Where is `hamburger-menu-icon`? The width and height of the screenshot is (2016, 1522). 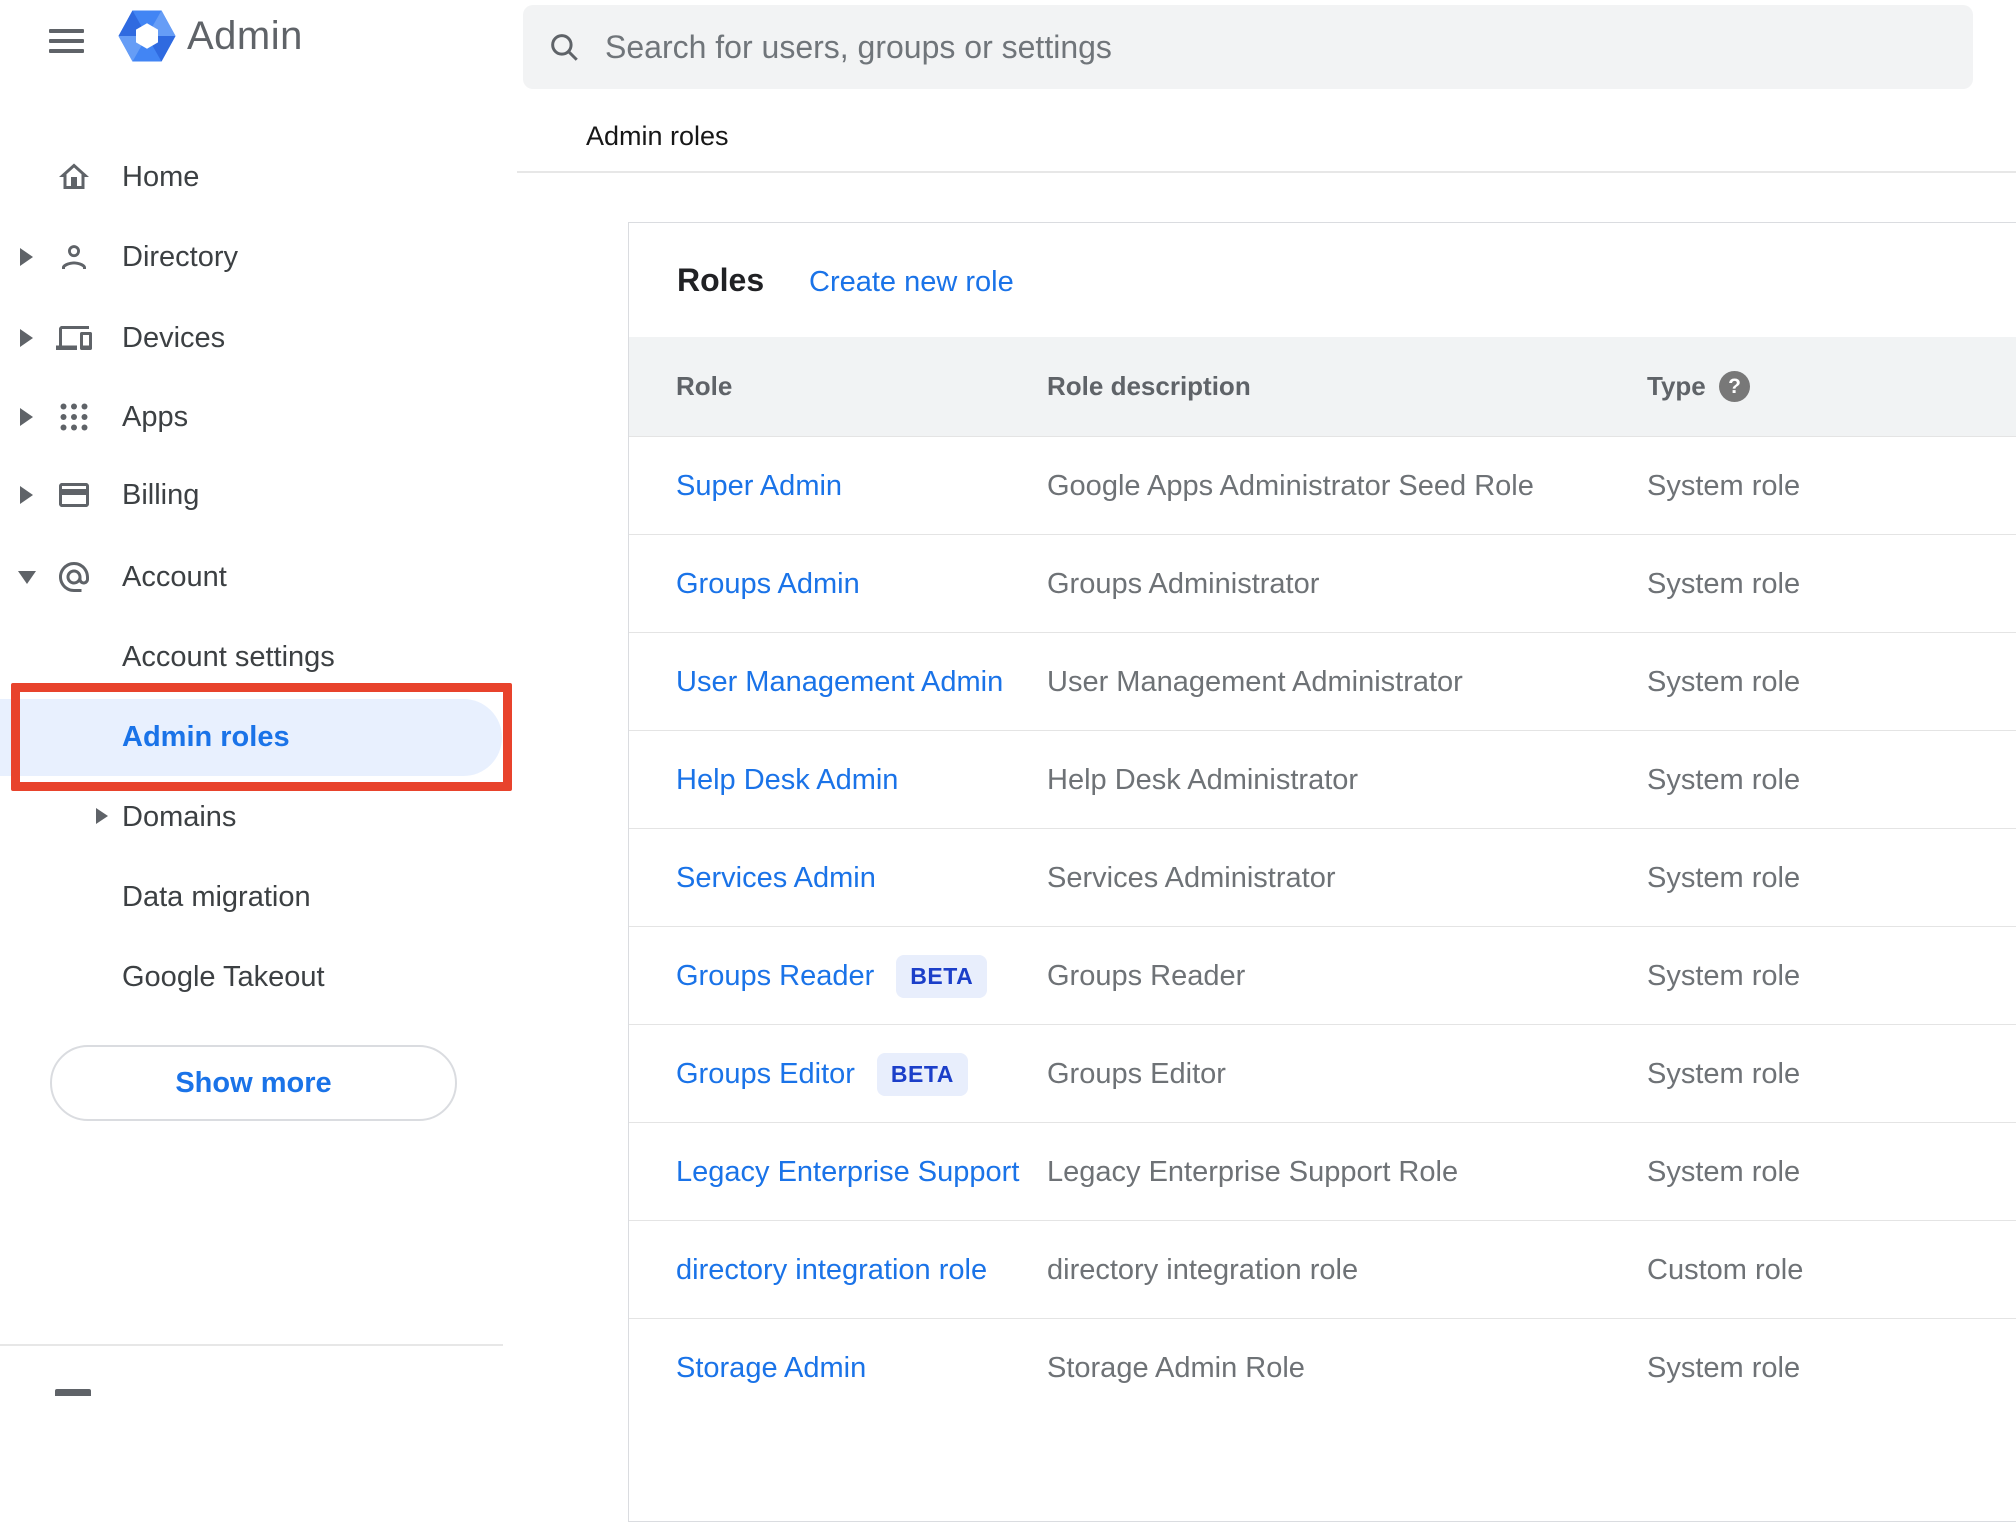 hamburger-menu-icon is located at coordinates (66, 41).